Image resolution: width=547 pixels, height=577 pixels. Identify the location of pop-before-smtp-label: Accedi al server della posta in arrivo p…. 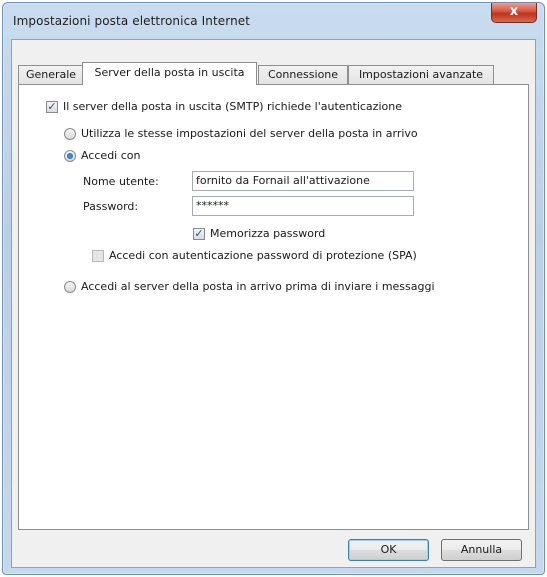
(258, 286).